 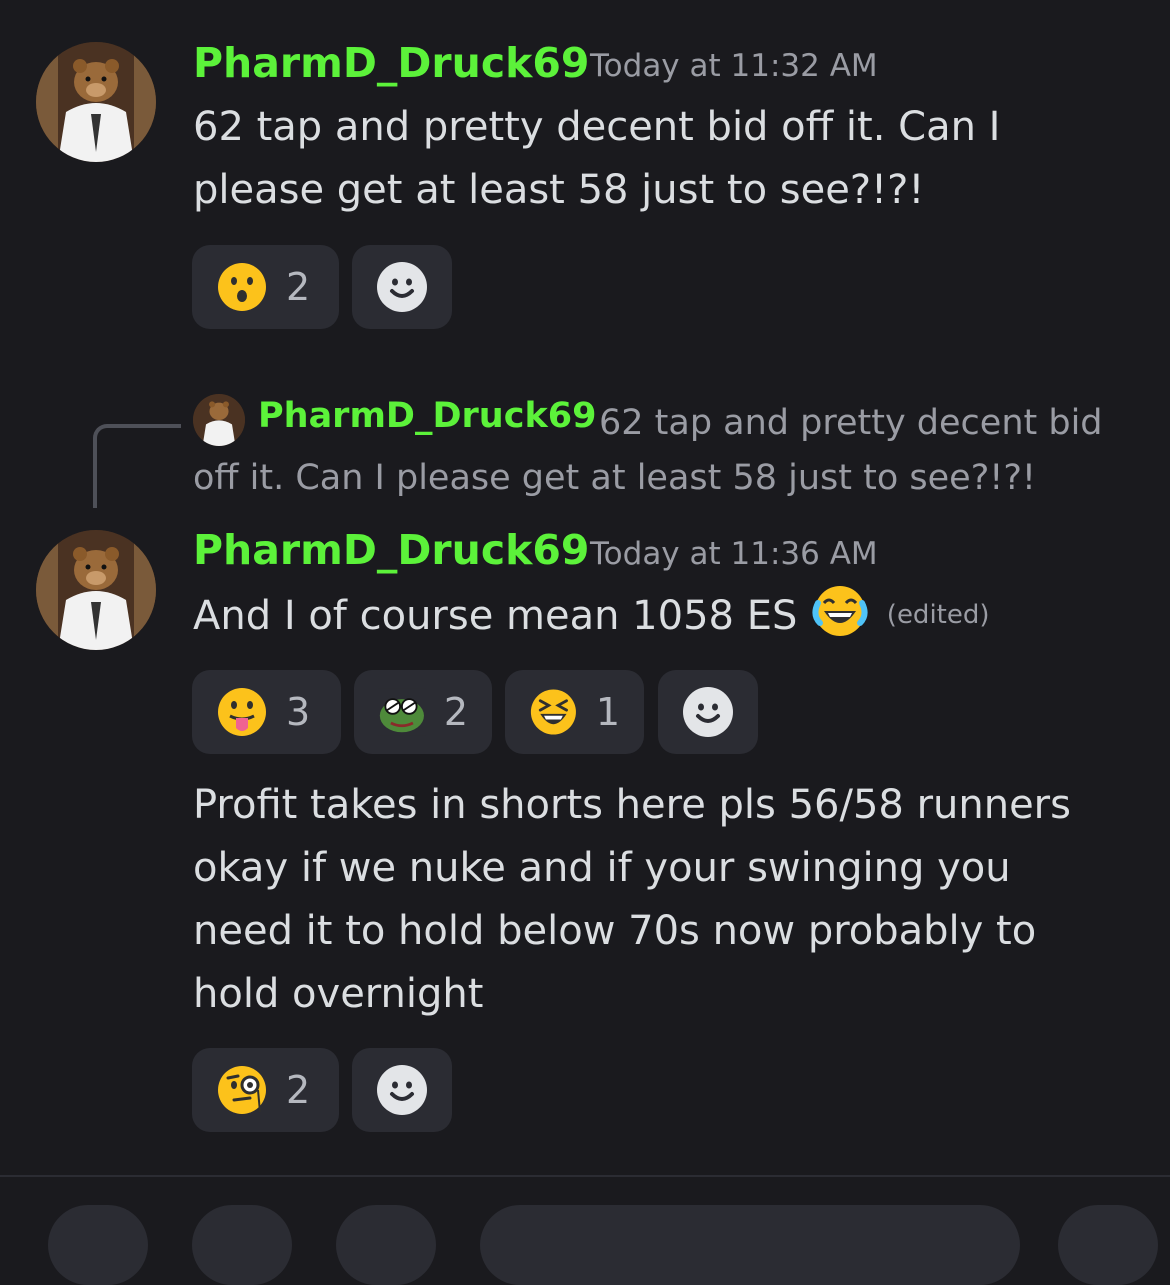 I want to click on reaction-tongue: 3, so click(x=266, y=712).